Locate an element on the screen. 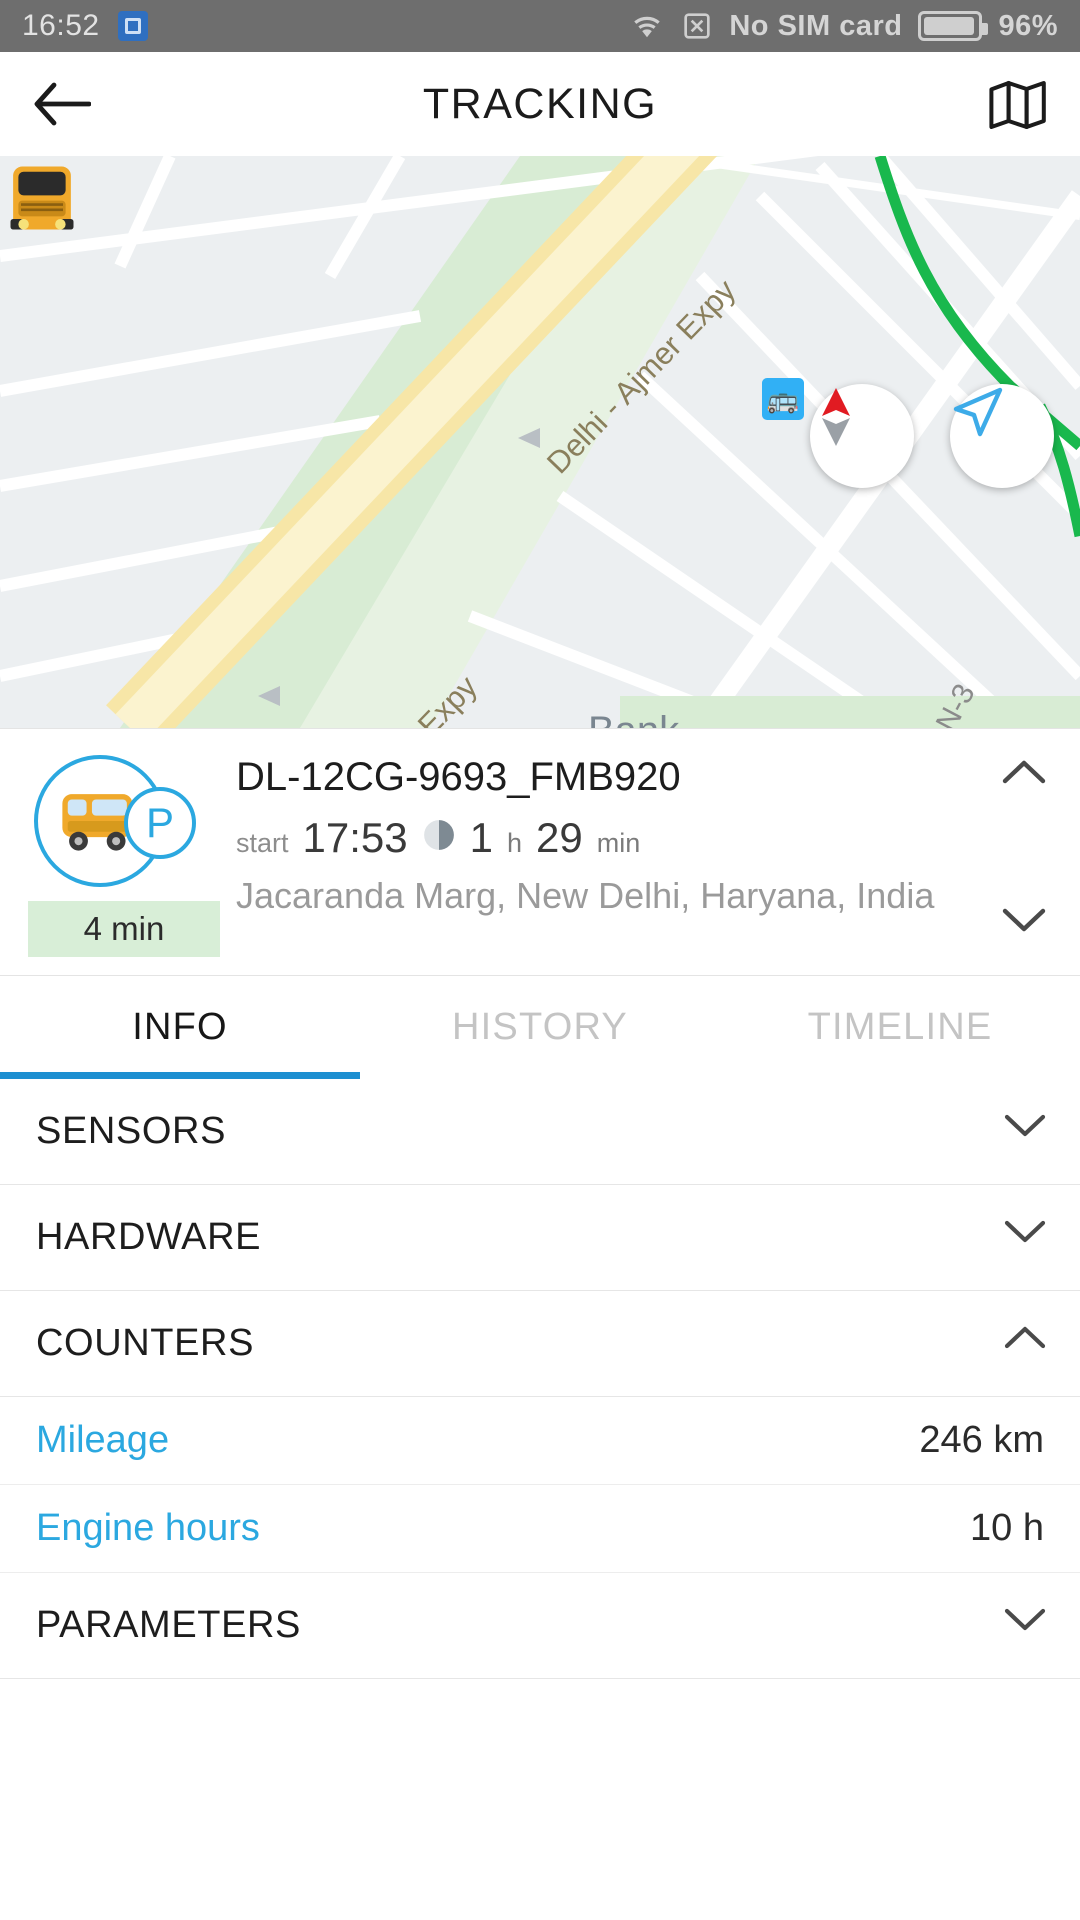 This screenshot has height=1920, width=1080. section-counters: COUNTERS is located at coordinates (540, 1344).